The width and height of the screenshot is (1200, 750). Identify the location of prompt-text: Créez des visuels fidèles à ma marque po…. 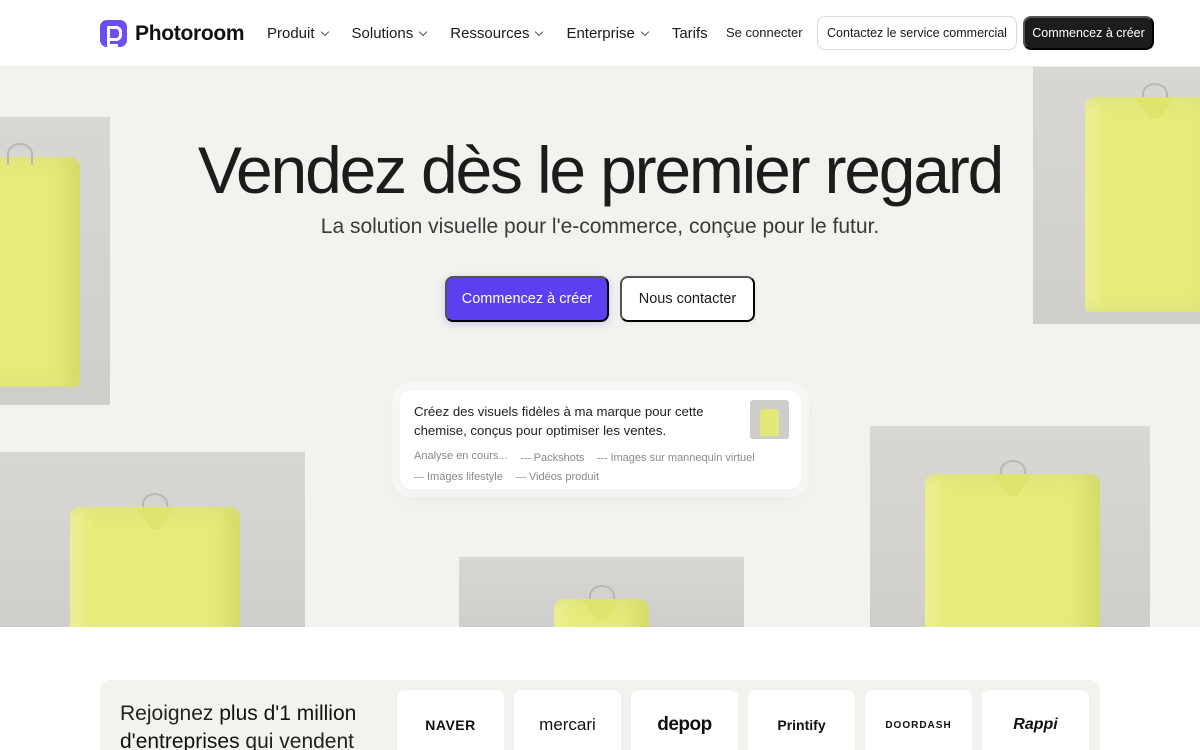
(559, 421).